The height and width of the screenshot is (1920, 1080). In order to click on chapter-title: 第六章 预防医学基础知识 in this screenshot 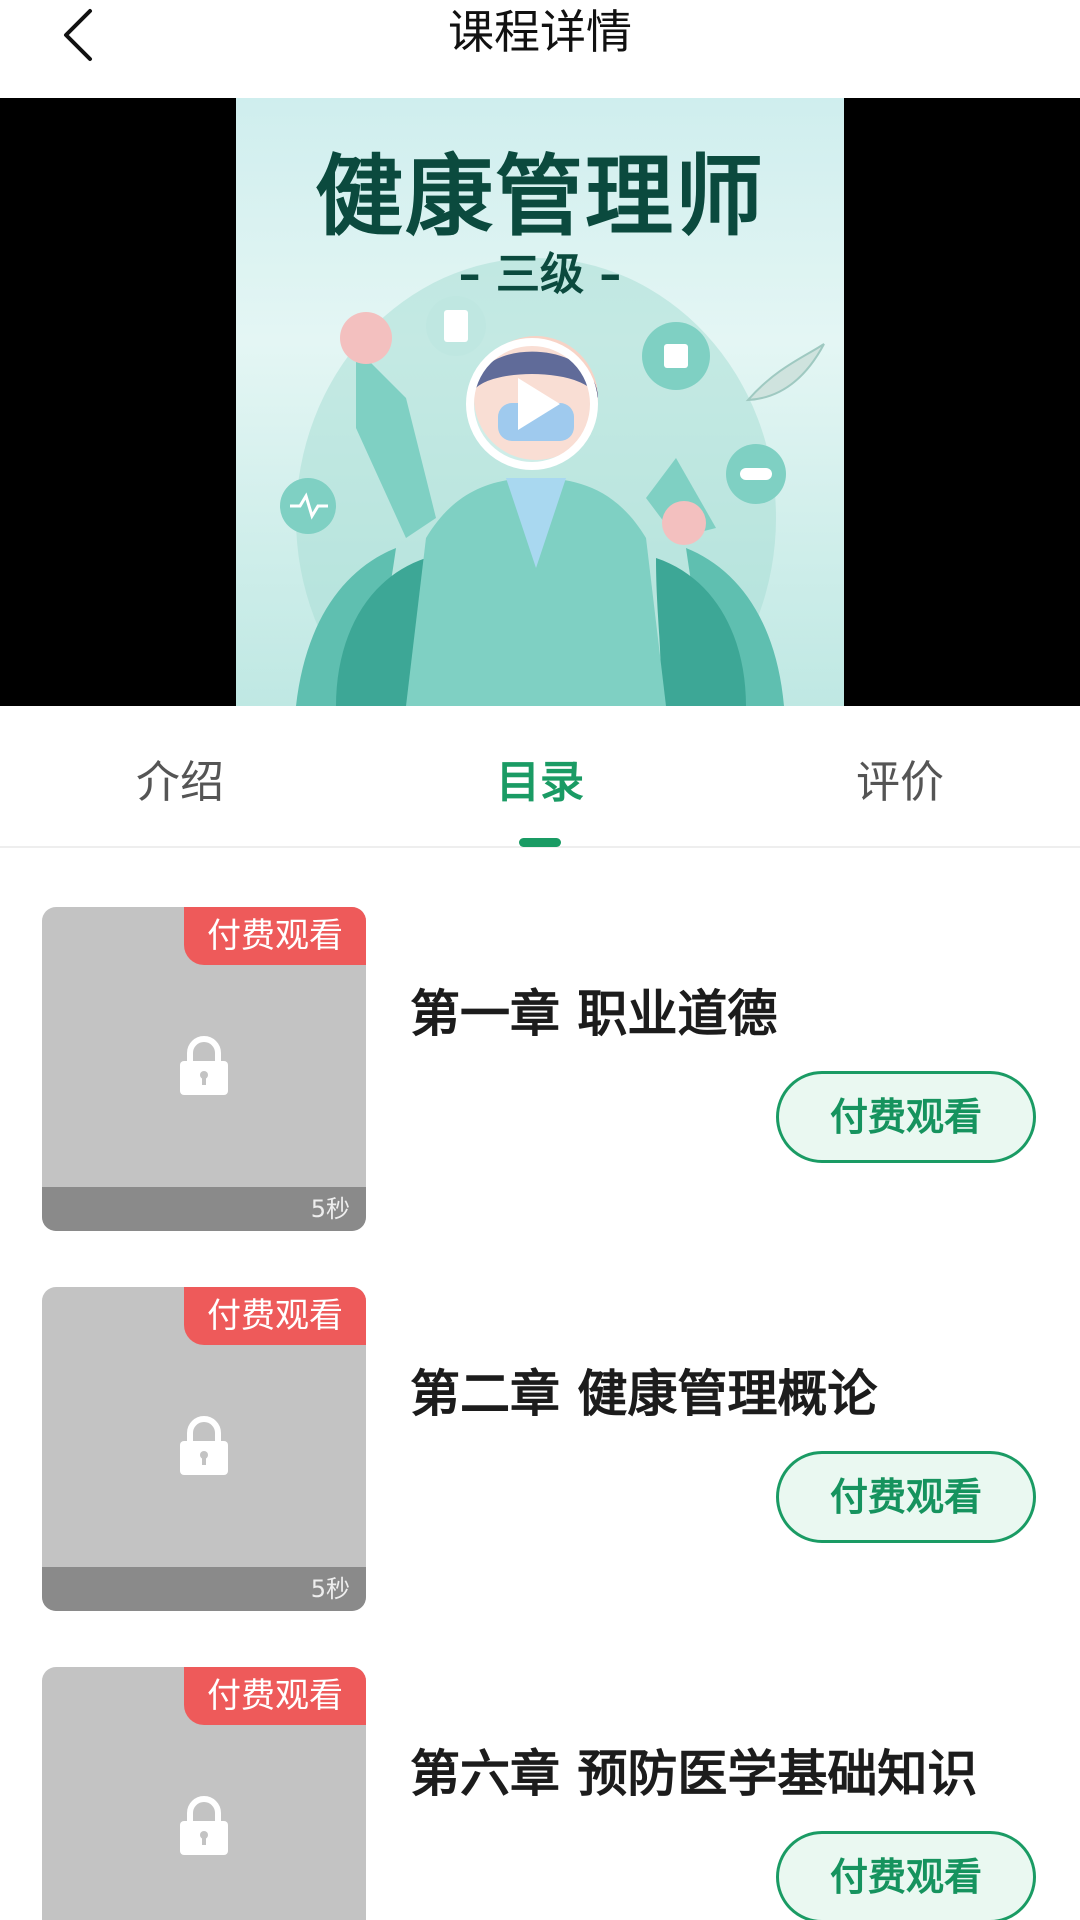, I will do `click(694, 1774)`.